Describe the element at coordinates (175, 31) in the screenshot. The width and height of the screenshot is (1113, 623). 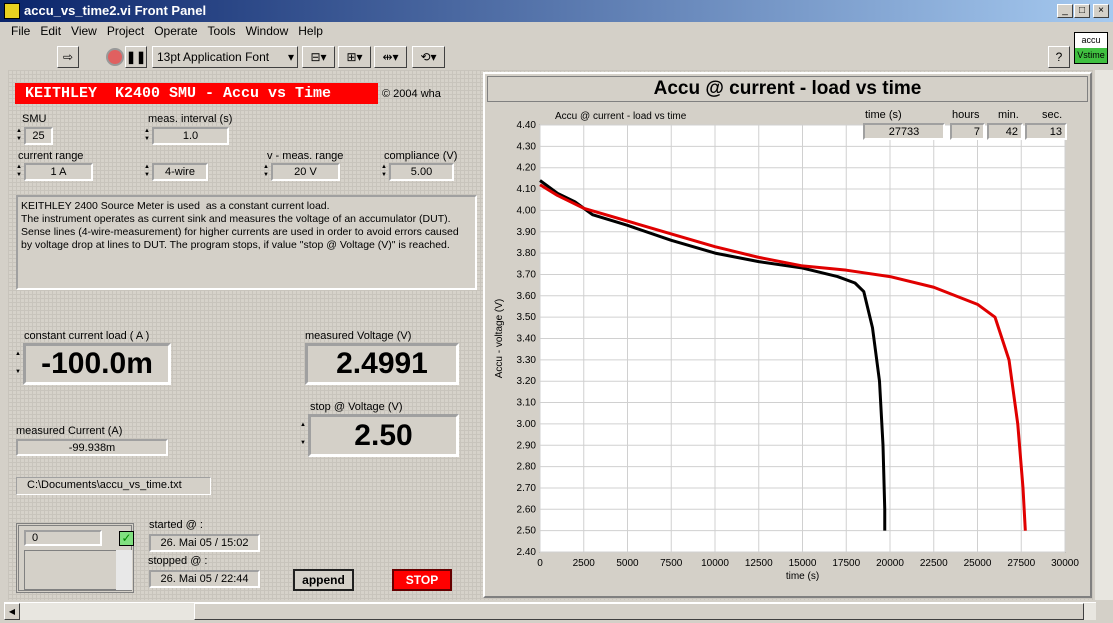
I see `menu-operate: Operate` at that location.